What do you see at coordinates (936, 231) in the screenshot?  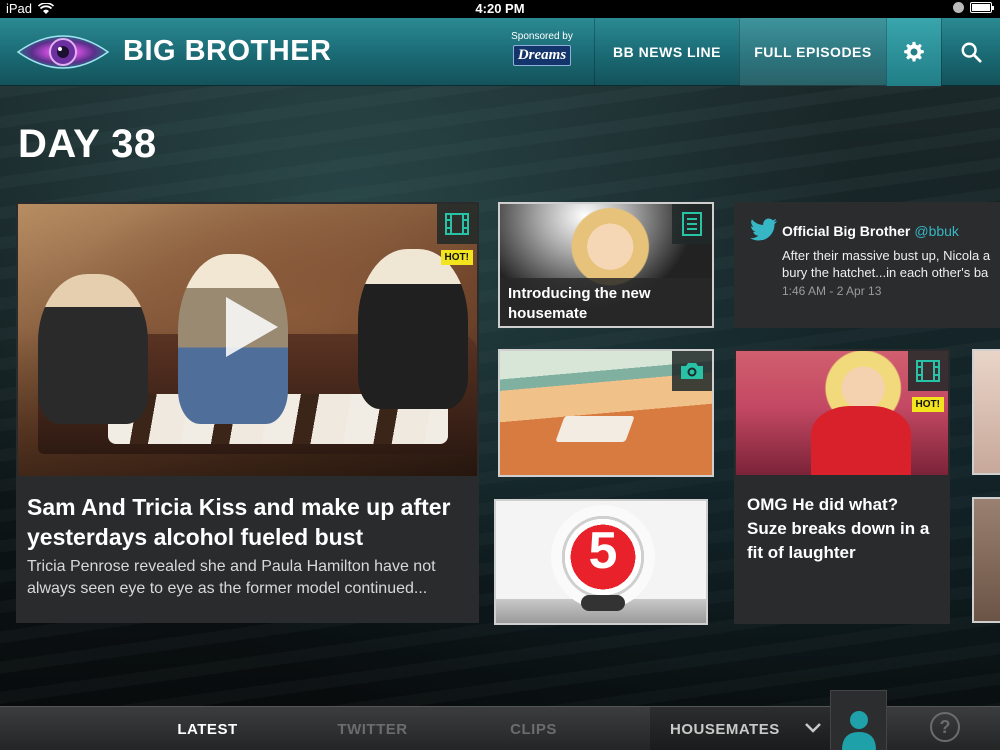 I see `tweet-handle: @bbuk` at bounding box center [936, 231].